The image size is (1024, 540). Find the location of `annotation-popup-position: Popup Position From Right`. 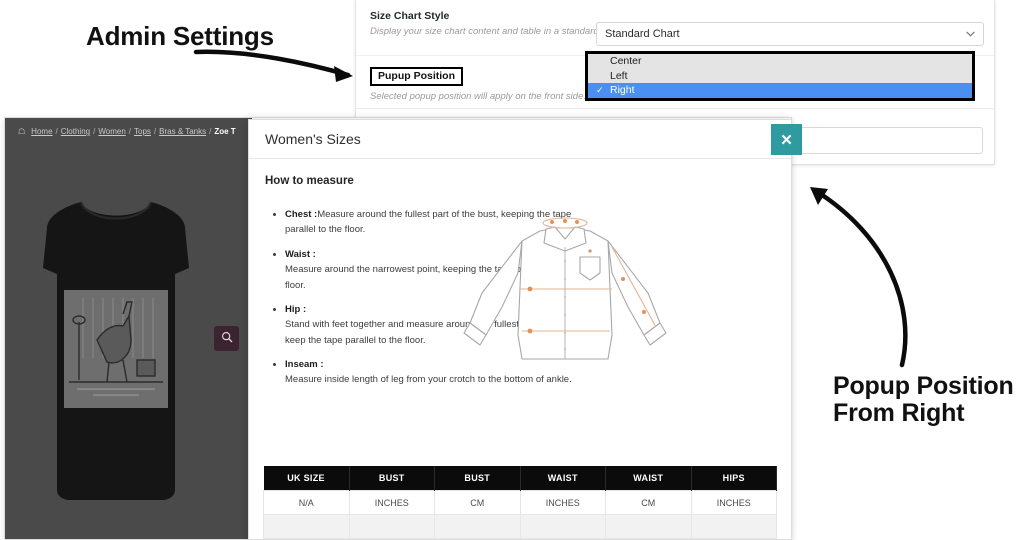

annotation-popup-position: Popup Position From Right is located at coordinates (923, 399).